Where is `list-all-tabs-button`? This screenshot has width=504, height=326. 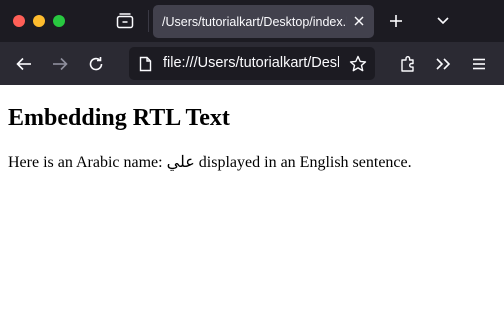 list-all-tabs-button is located at coordinates (443, 21).